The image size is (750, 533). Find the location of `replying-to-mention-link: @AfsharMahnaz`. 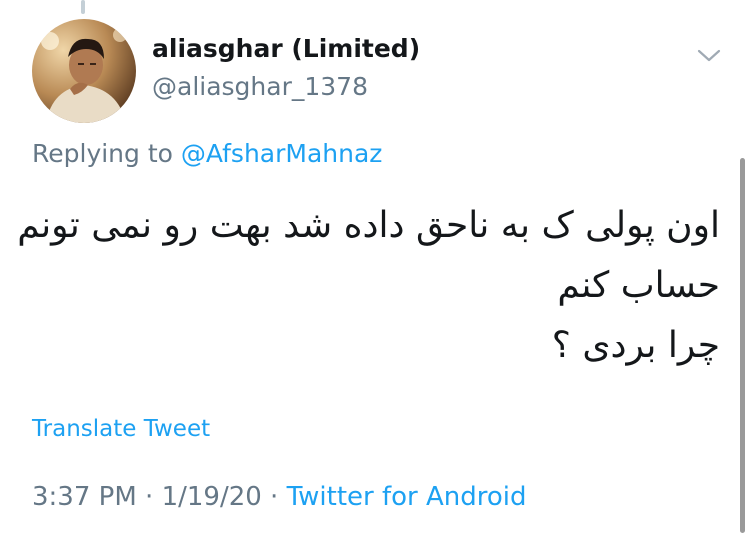

replying-to-mention-link: @AfsharMahnaz is located at coordinates (282, 153).